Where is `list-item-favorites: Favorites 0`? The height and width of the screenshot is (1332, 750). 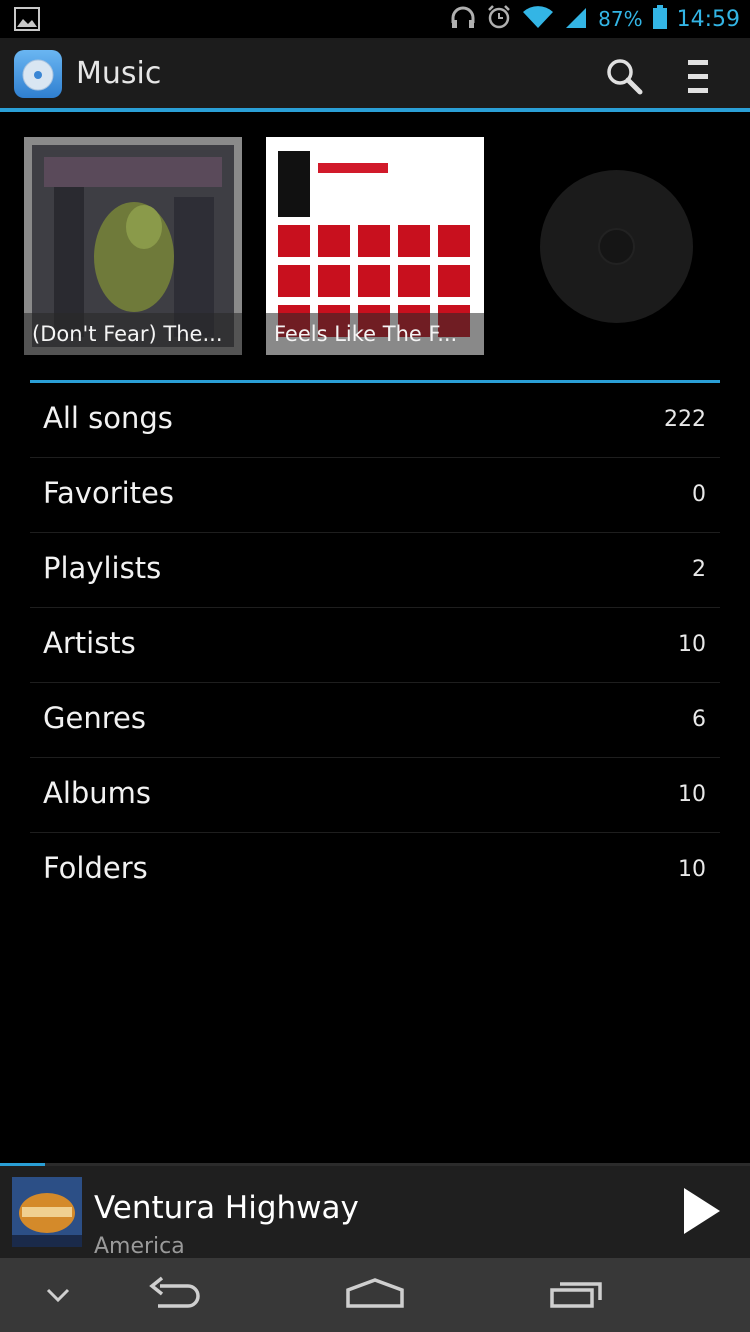 list-item-favorites: Favorites 0 is located at coordinates (375, 495).